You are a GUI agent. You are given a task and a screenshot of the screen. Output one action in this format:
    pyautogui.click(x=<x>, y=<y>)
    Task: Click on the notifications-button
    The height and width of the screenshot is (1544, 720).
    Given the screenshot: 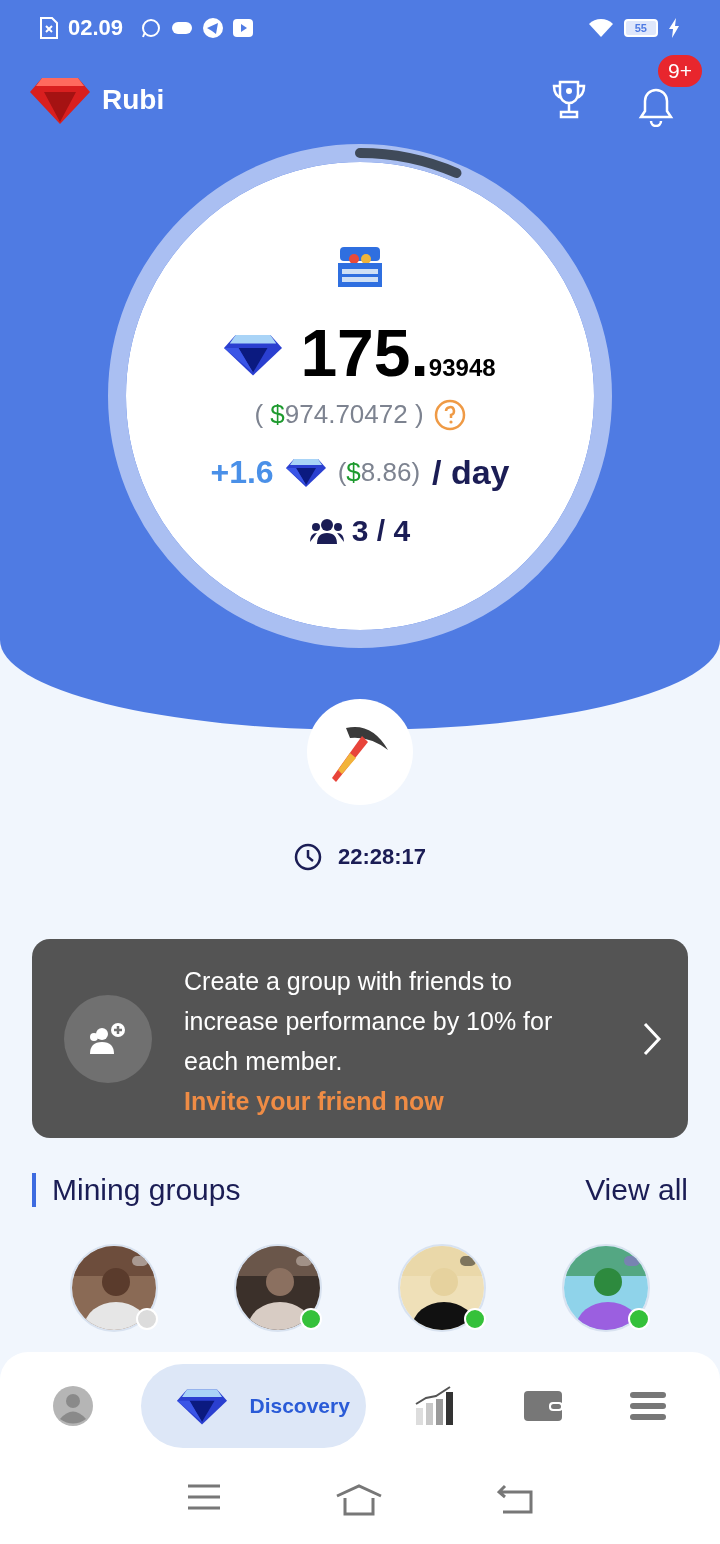 What is the action you would take?
    pyautogui.click(x=656, y=107)
    